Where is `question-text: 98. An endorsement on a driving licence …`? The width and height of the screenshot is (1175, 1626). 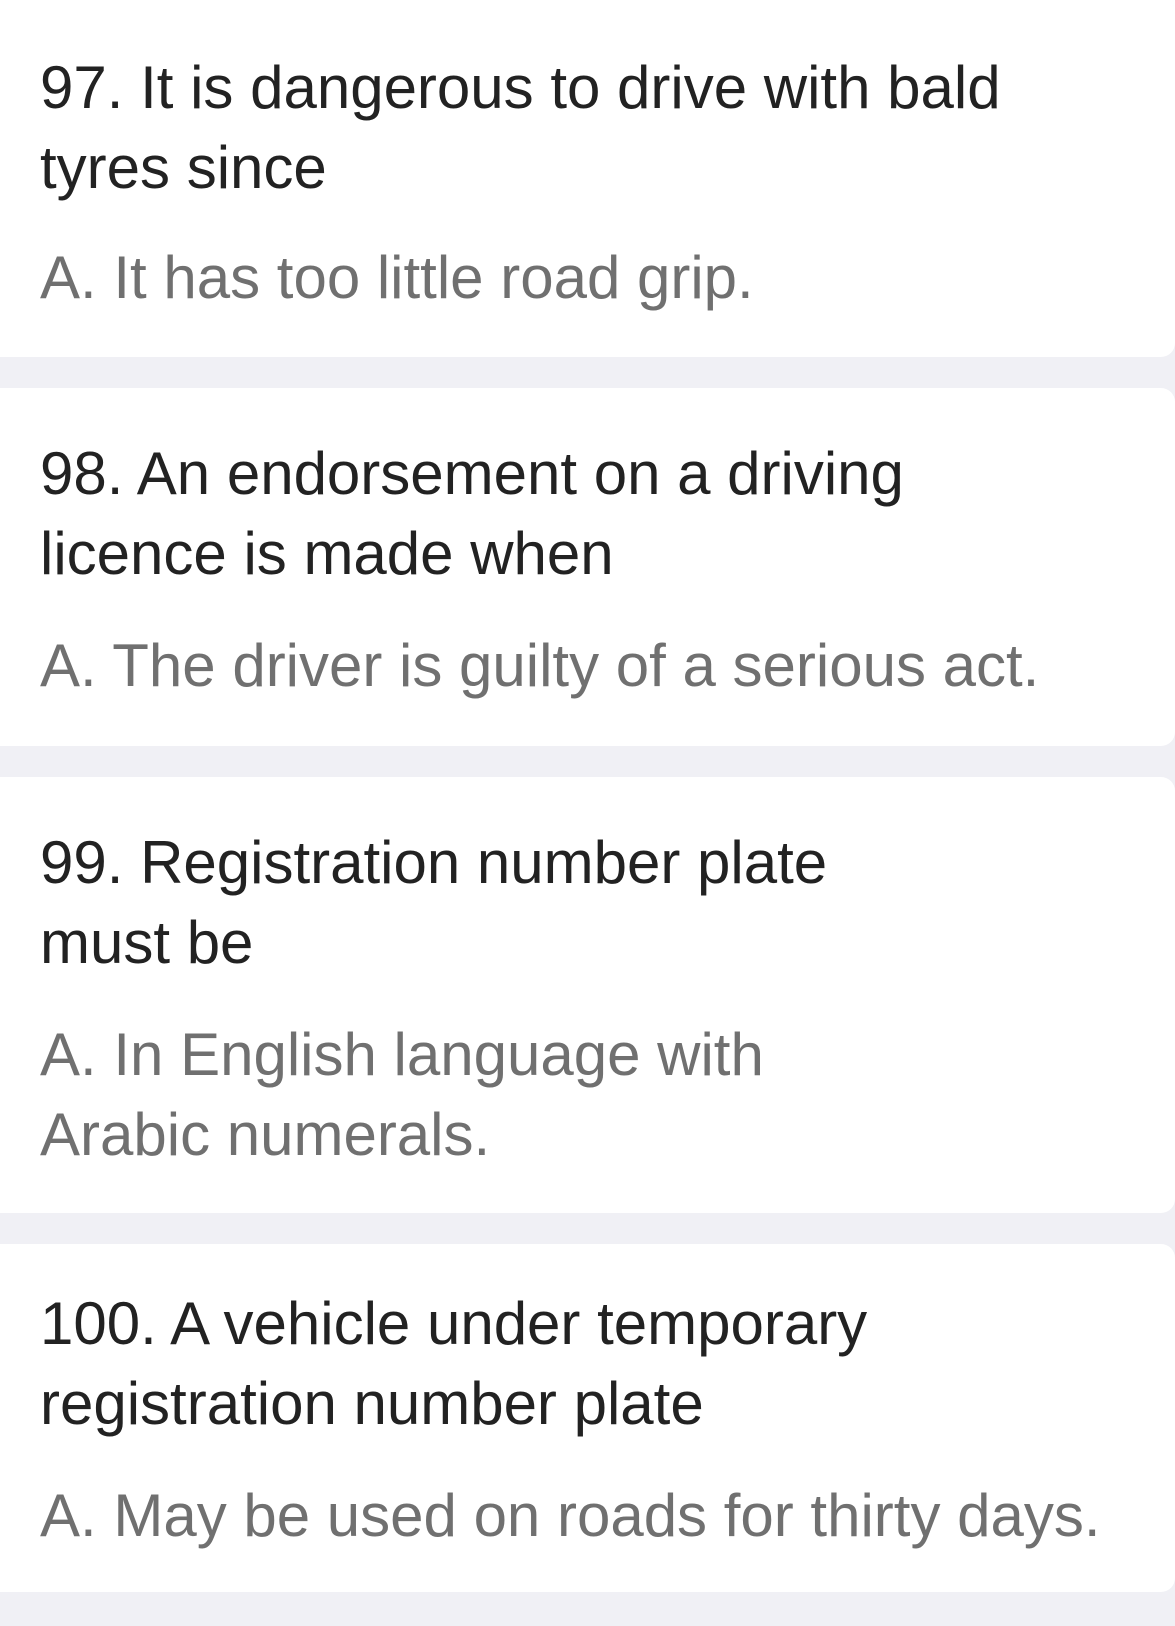
question-text: 98. An endorsement on a driving licence … is located at coordinates (472, 513).